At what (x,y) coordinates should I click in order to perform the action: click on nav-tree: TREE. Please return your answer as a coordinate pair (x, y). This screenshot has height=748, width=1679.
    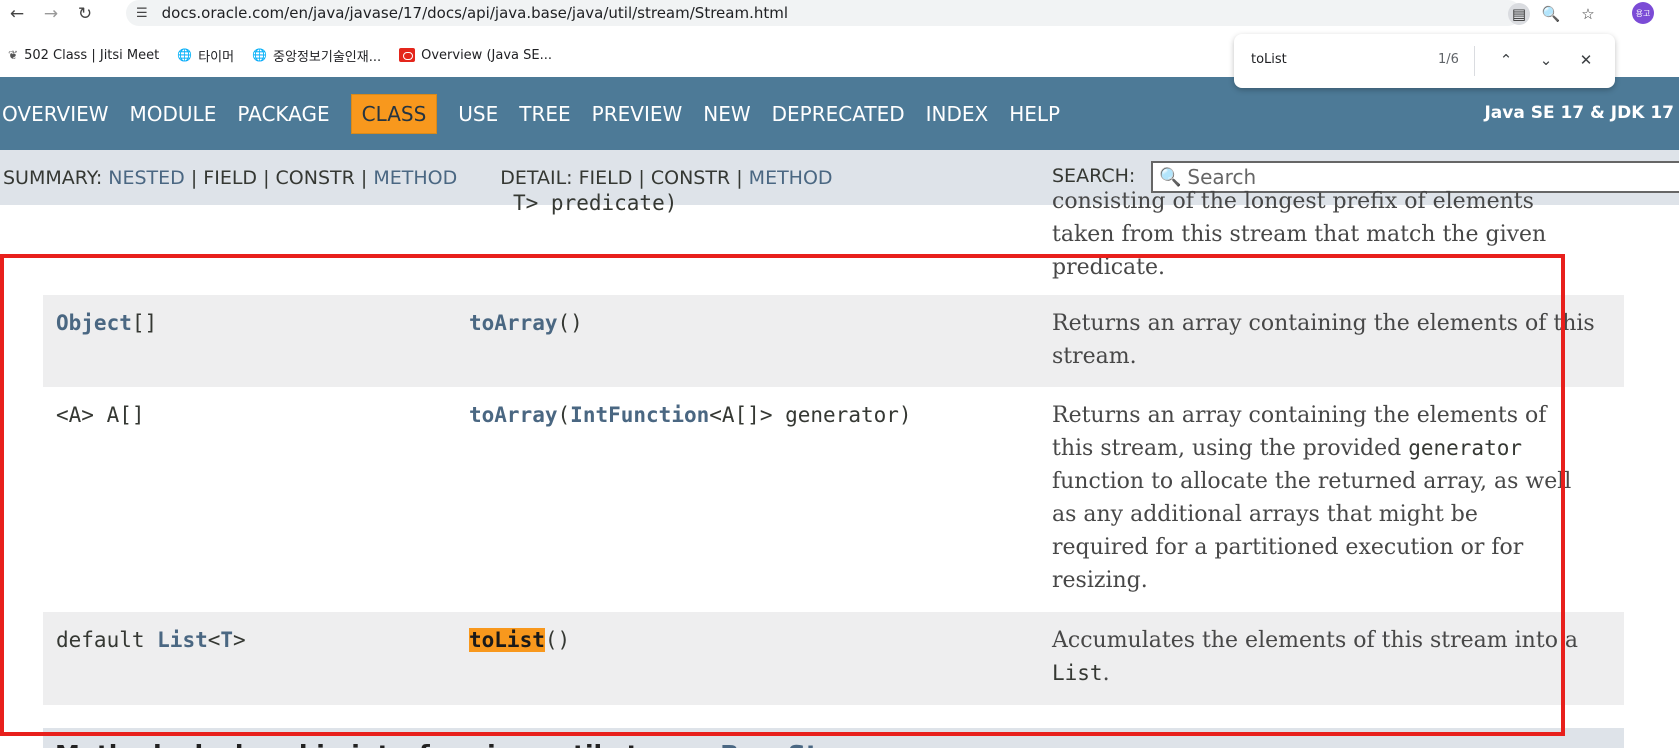
    Looking at the image, I should click on (544, 114).